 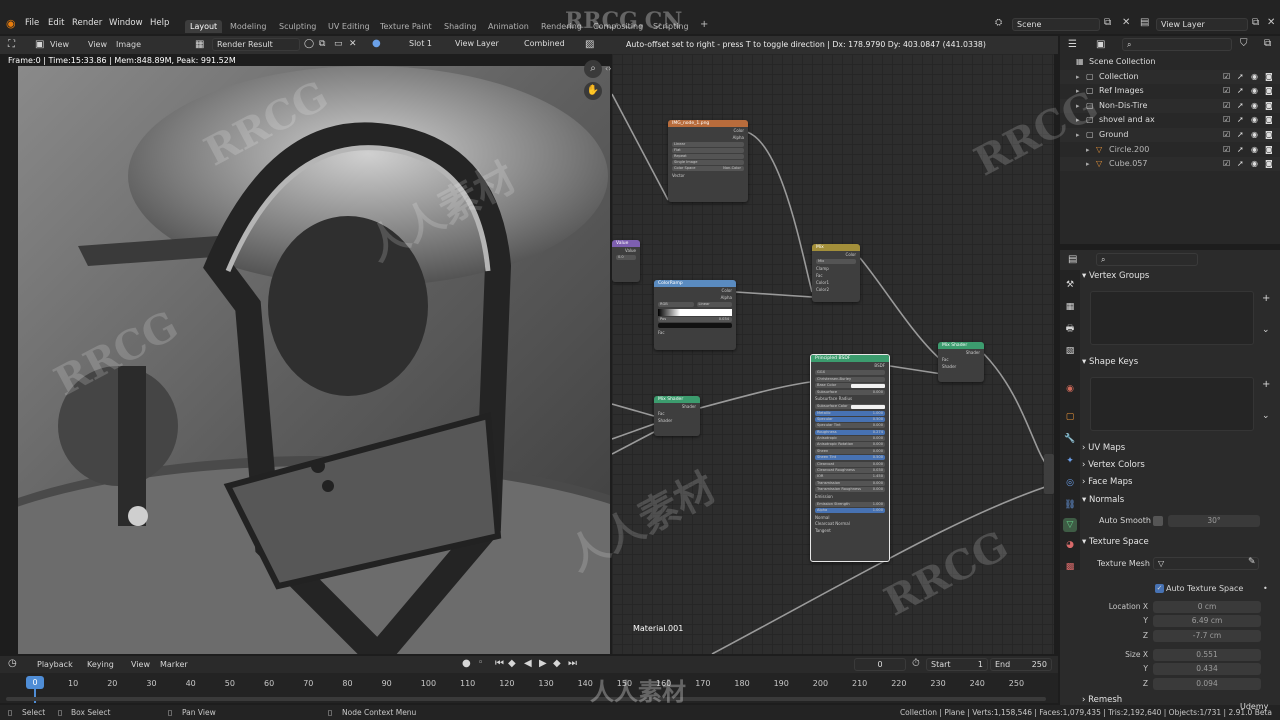 I want to click on menu-render: Render, so click(x=87, y=23).